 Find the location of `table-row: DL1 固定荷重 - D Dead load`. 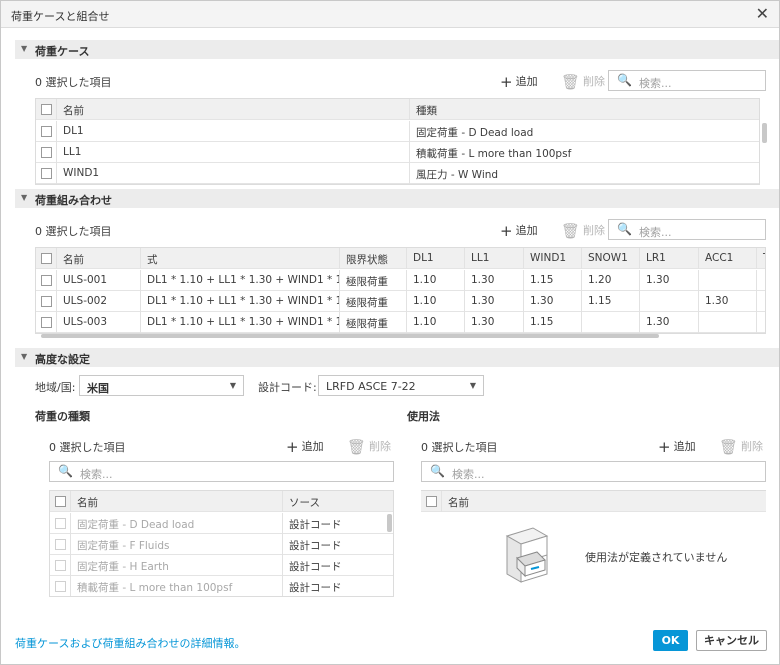

table-row: DL1 固定荷重 - D Dead load is located at coordinates (397, 131).